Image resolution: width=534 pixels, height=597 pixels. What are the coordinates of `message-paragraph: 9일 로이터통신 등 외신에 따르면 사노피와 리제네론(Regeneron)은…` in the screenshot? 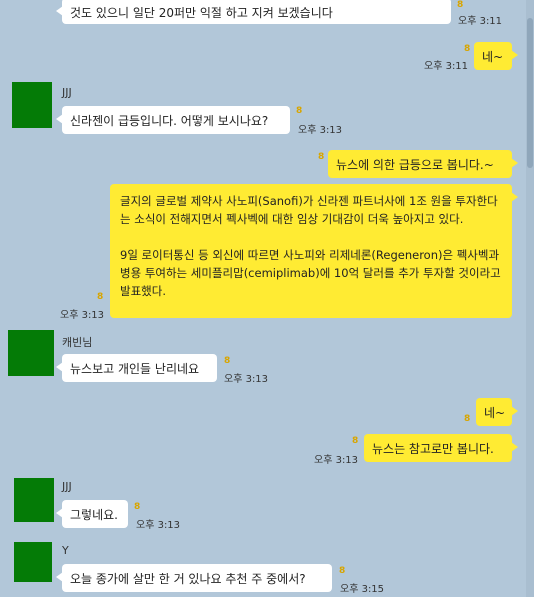 It's located at (310, 273).